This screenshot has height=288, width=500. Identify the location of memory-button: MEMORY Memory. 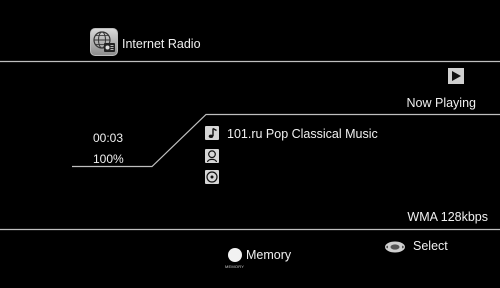
(270, 261).